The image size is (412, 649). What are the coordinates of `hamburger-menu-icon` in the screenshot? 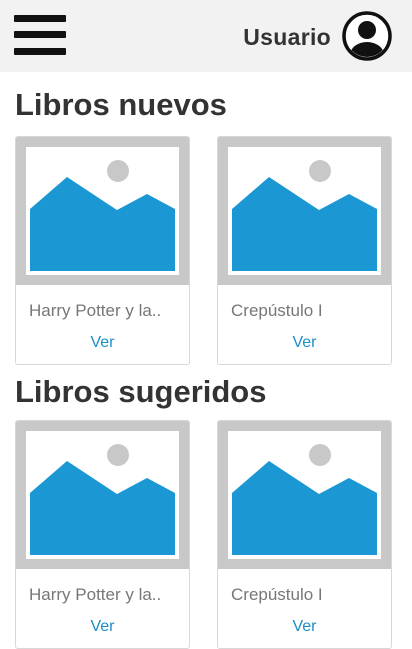 It's located at (40, 36).